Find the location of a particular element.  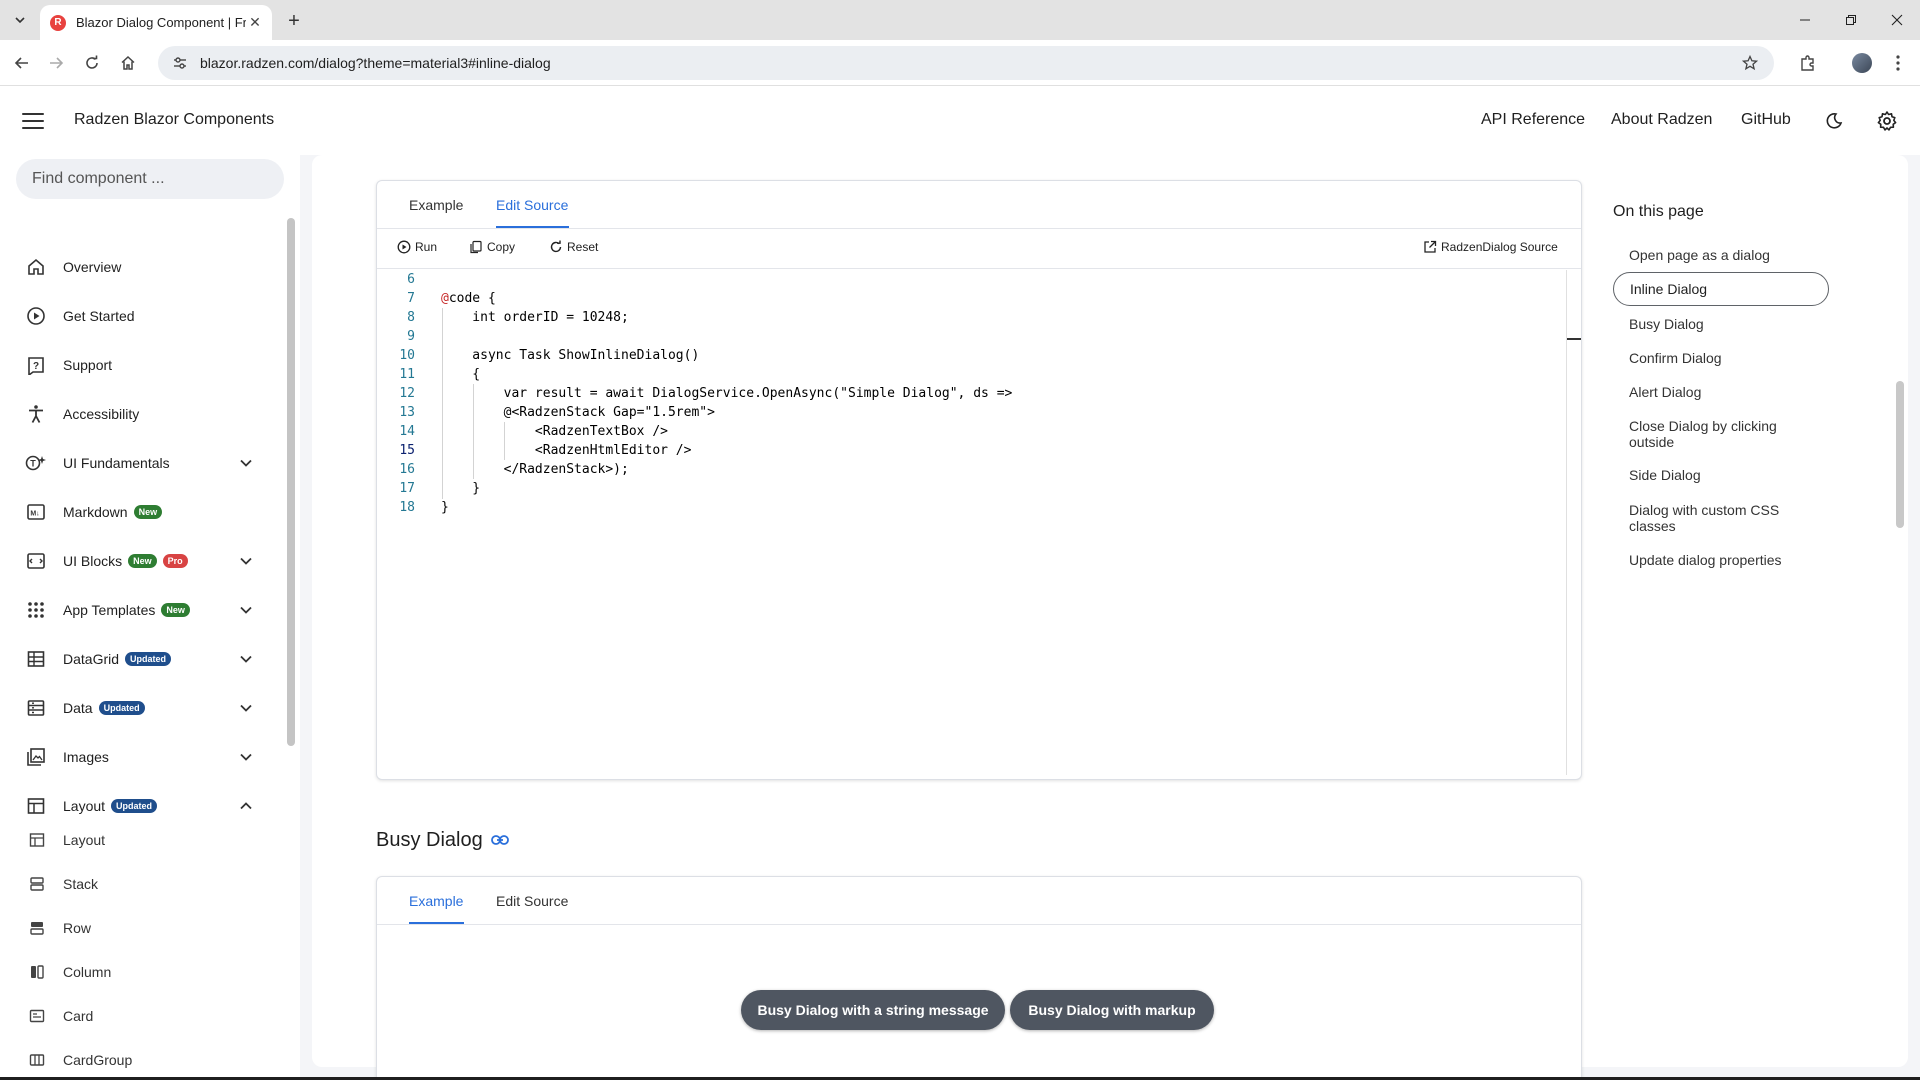

new-tab-button: + is located at coordinates (294, 21).